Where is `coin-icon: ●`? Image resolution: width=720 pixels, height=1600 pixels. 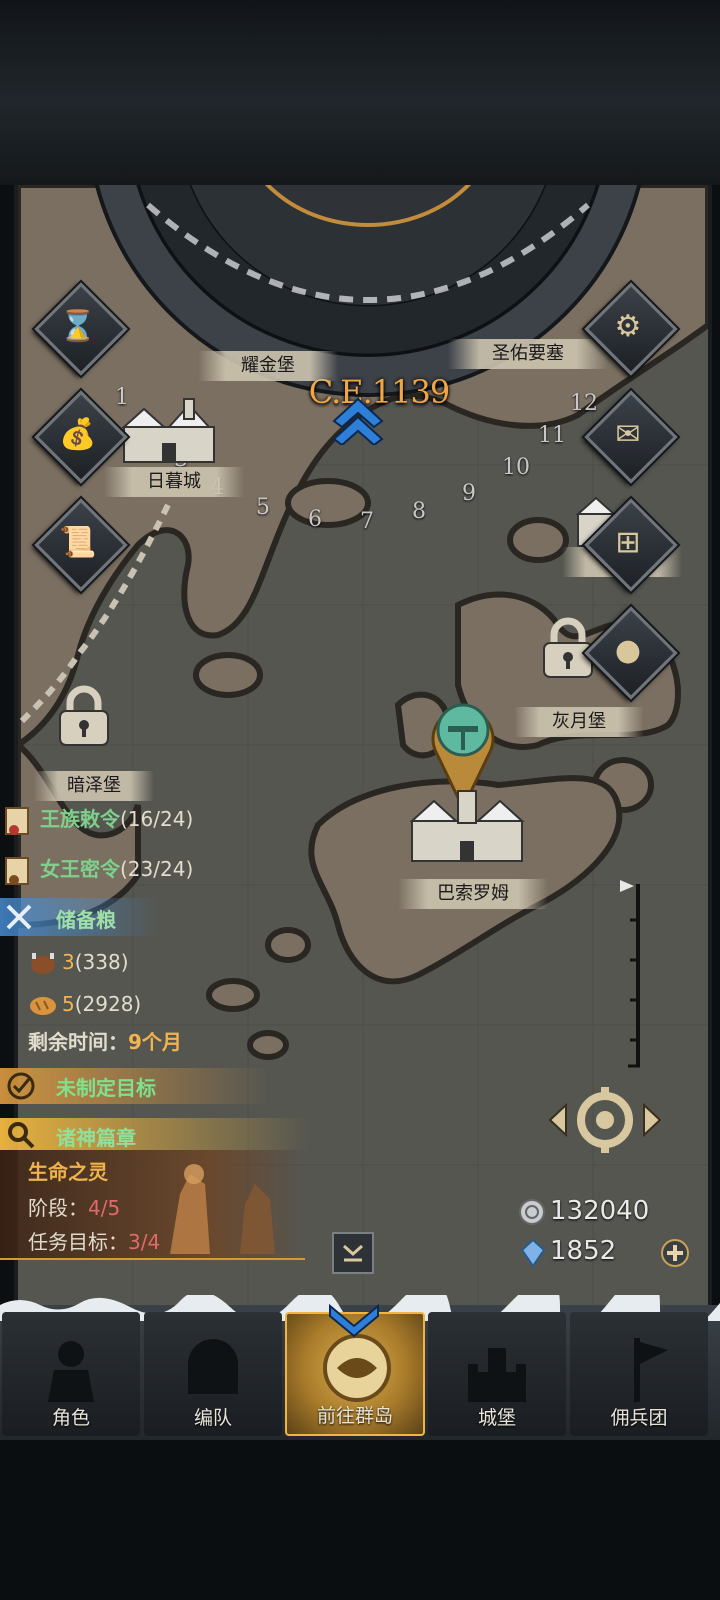 coin-icon: ● is located at coordinates (628, 650).